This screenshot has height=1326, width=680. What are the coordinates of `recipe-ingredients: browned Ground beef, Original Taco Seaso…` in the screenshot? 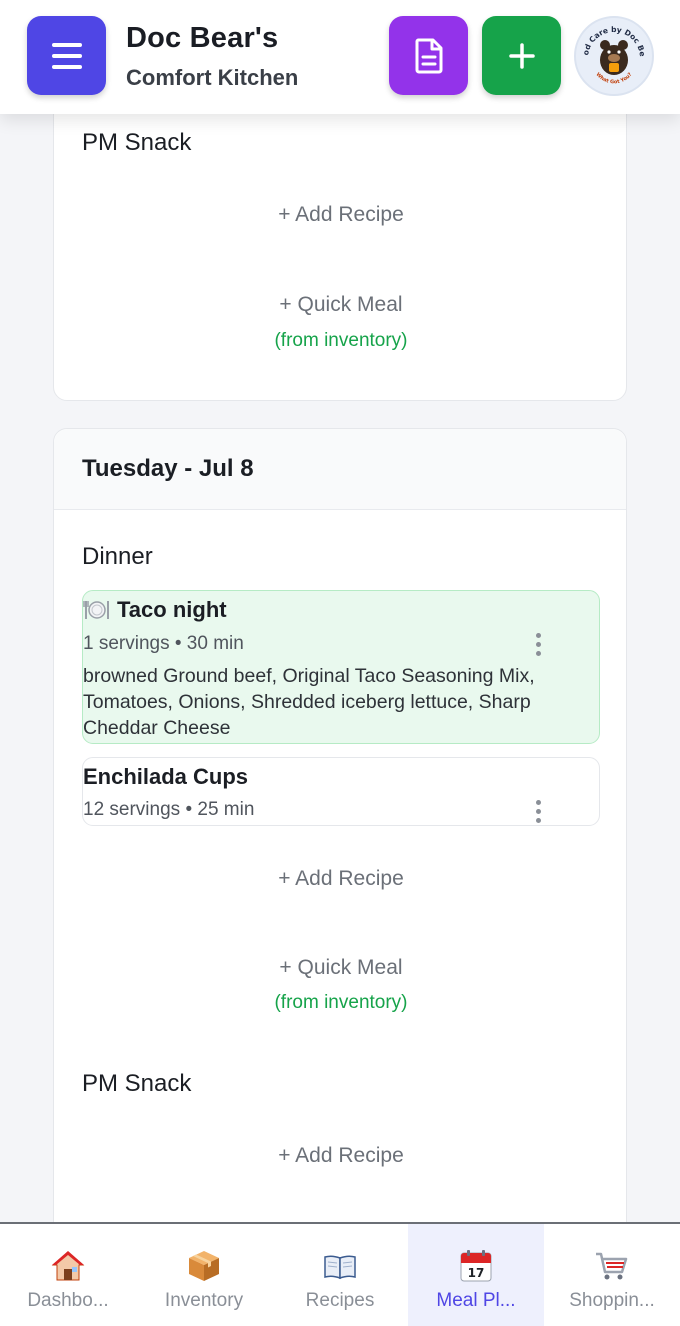 It's located at (309, 702).